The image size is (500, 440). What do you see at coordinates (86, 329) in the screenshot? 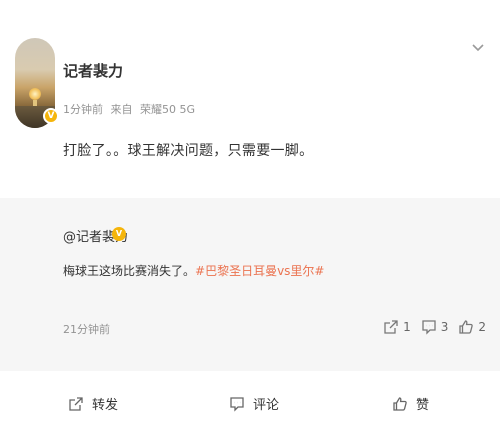
I see `repost-time: 21分钟前` at bounding box center [86, 329].